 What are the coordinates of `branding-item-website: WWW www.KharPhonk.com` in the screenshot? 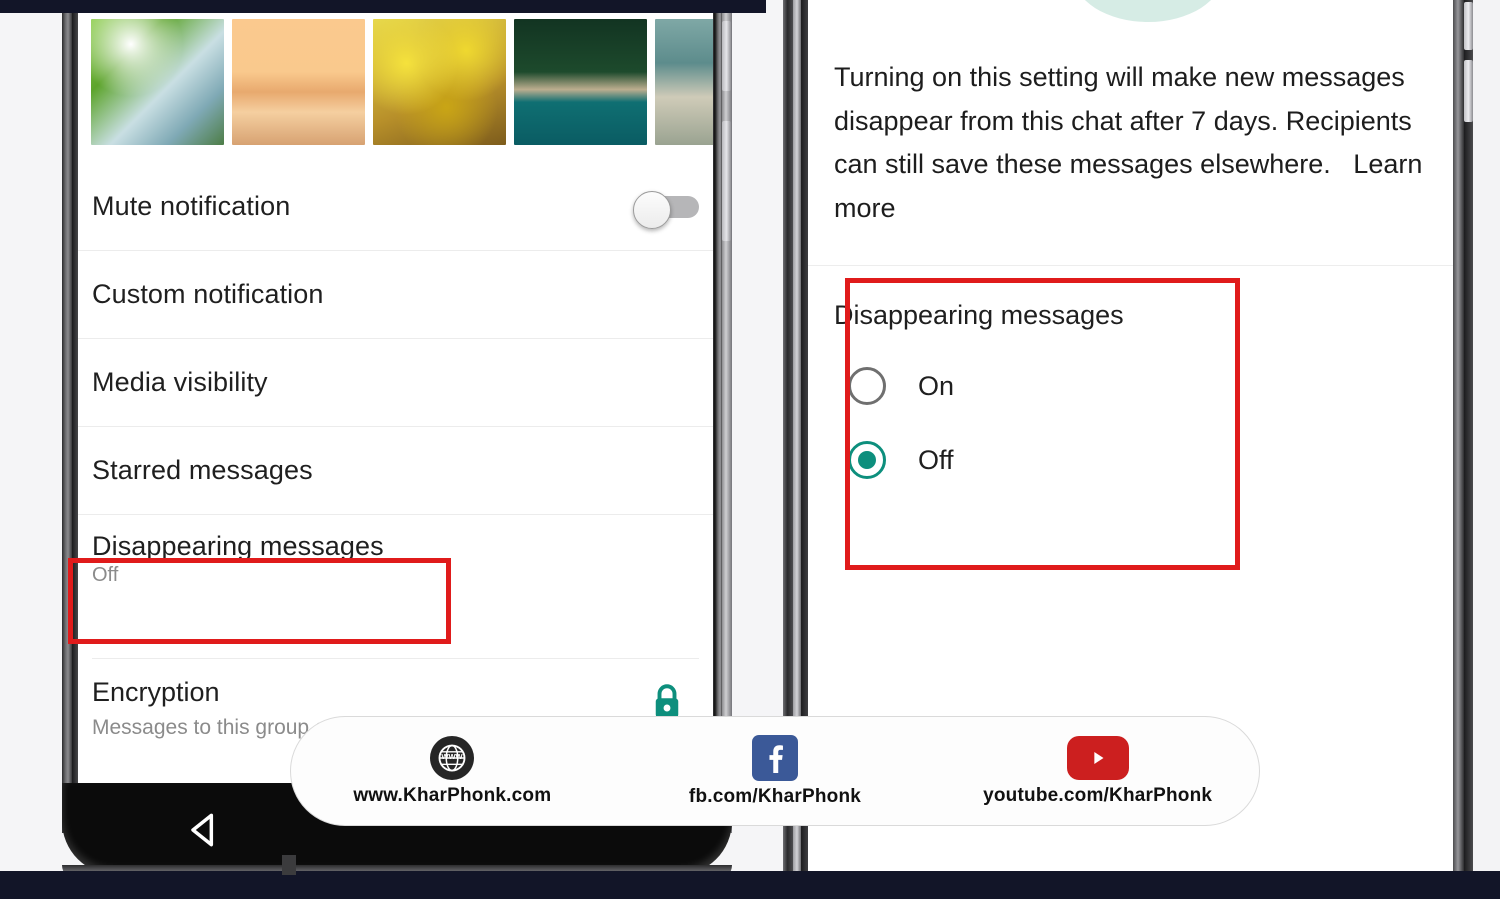 It's located at (452, 771).